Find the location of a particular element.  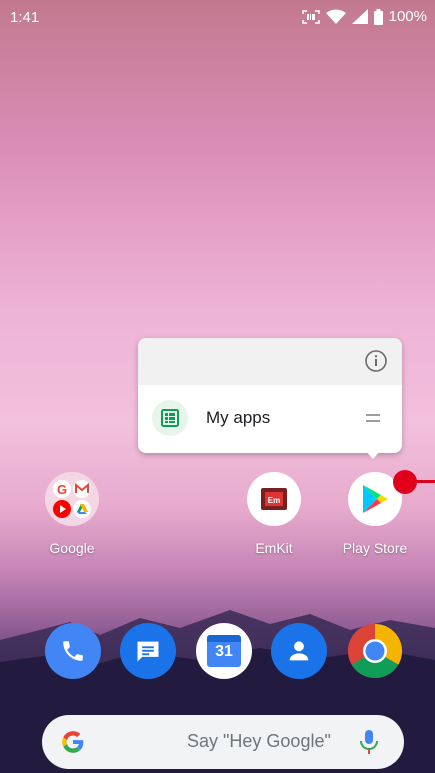

wifi-icon is located at coordinates (335, 16).